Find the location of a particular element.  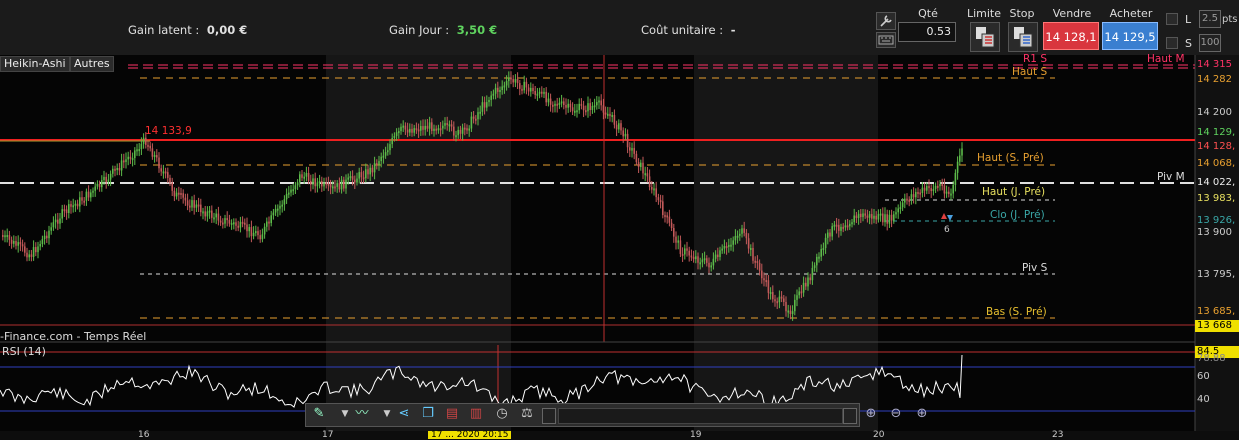

draw-pencil-icon: ✎ is located at coordinates (319, 414).